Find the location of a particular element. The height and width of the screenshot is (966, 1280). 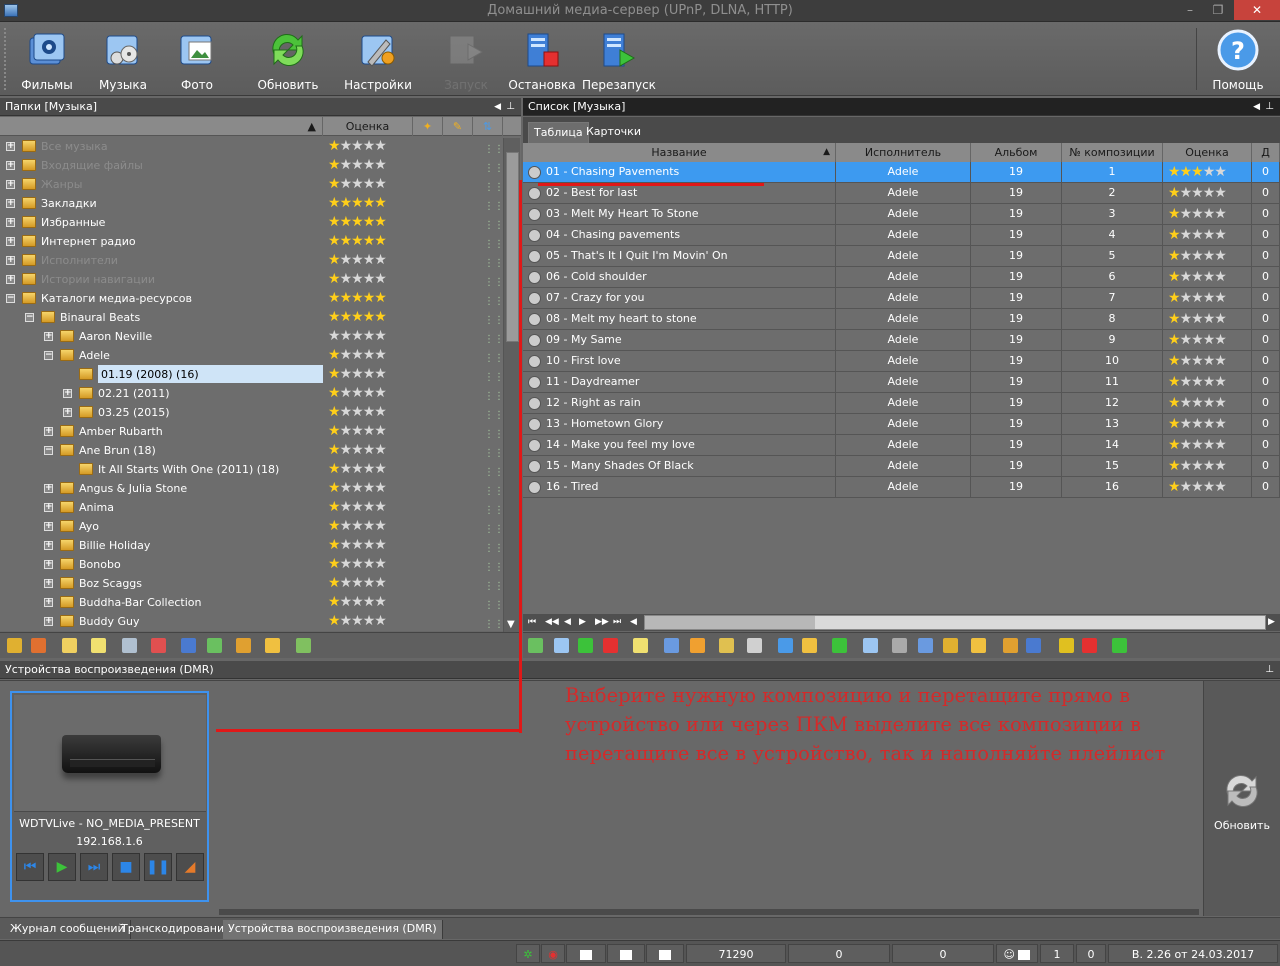

tree-item: +02.21 (2011) ★★★★★ ⋮⋮ is located at coordinates (252, 393).